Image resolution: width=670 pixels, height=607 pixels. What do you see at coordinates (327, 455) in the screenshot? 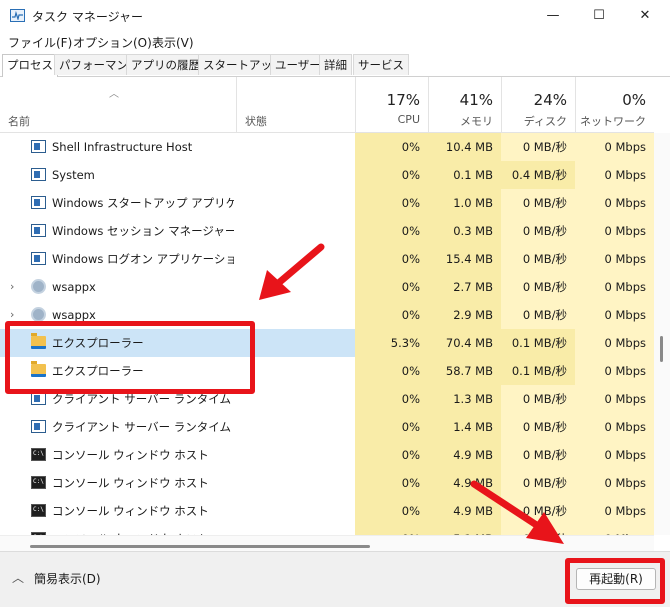
I see `process-row: コンソール ウィンドウ ホスト 0%4.9 MB0 MB/秒0 Mbps` at bounding box center [327, 455].